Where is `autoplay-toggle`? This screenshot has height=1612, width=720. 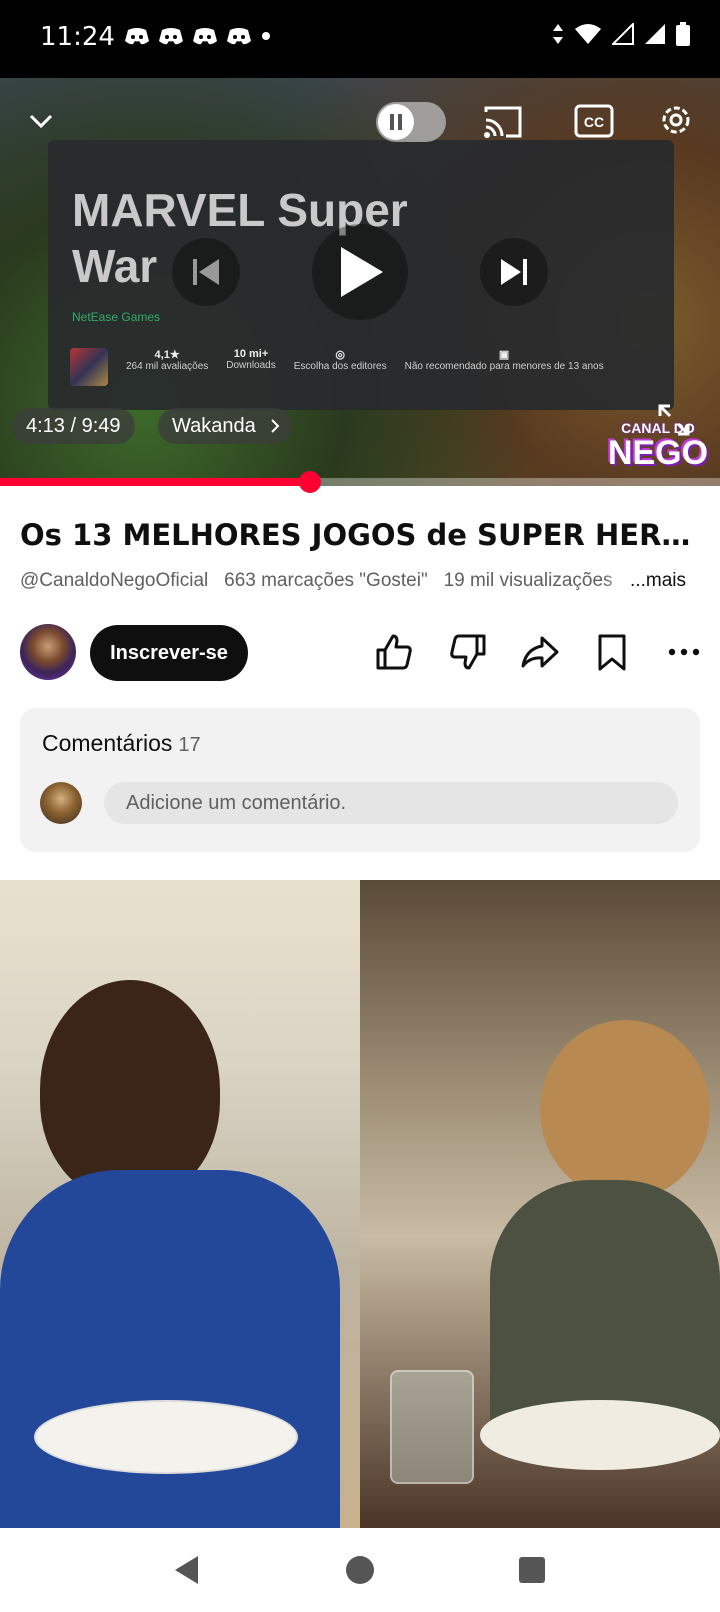
autoplay-toggle is located at coordinates (411, 122).